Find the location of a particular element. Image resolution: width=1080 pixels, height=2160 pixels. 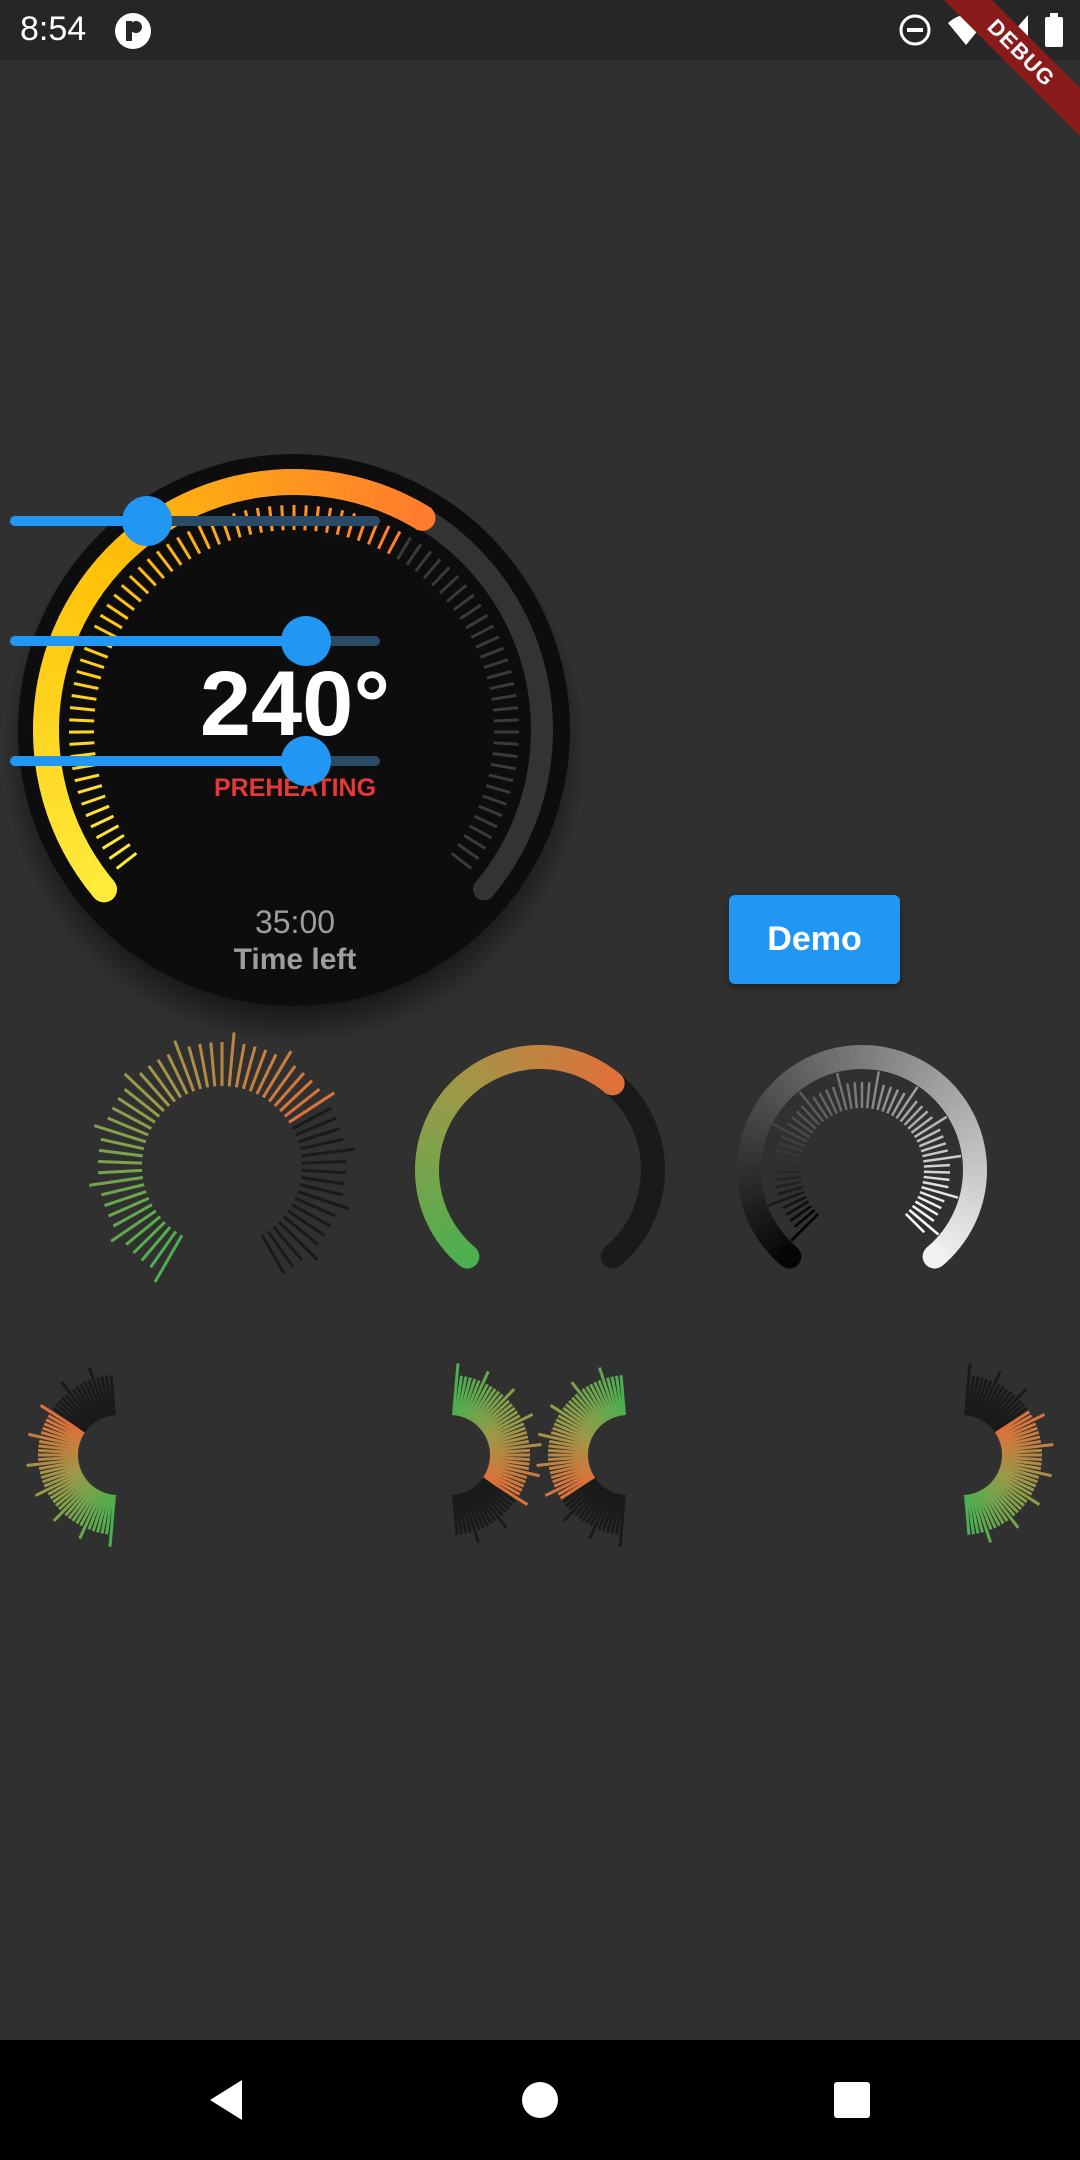

home-icon is located at coordinates (540, 2100).